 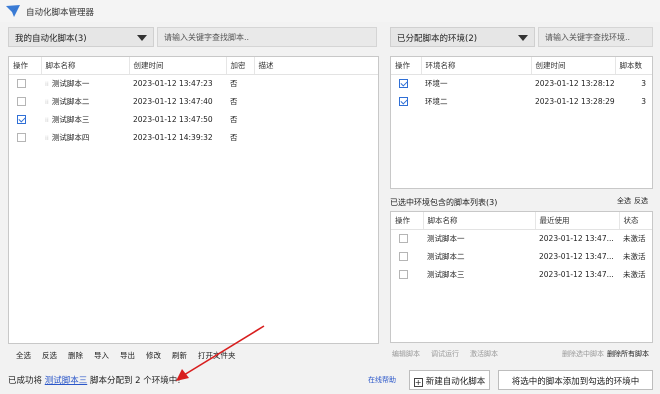 What do you see at coordinates (575, 101) in the screenshot?
I see `created-time: 2023-01-12 13:28:29` at bounding box center [575, 101].